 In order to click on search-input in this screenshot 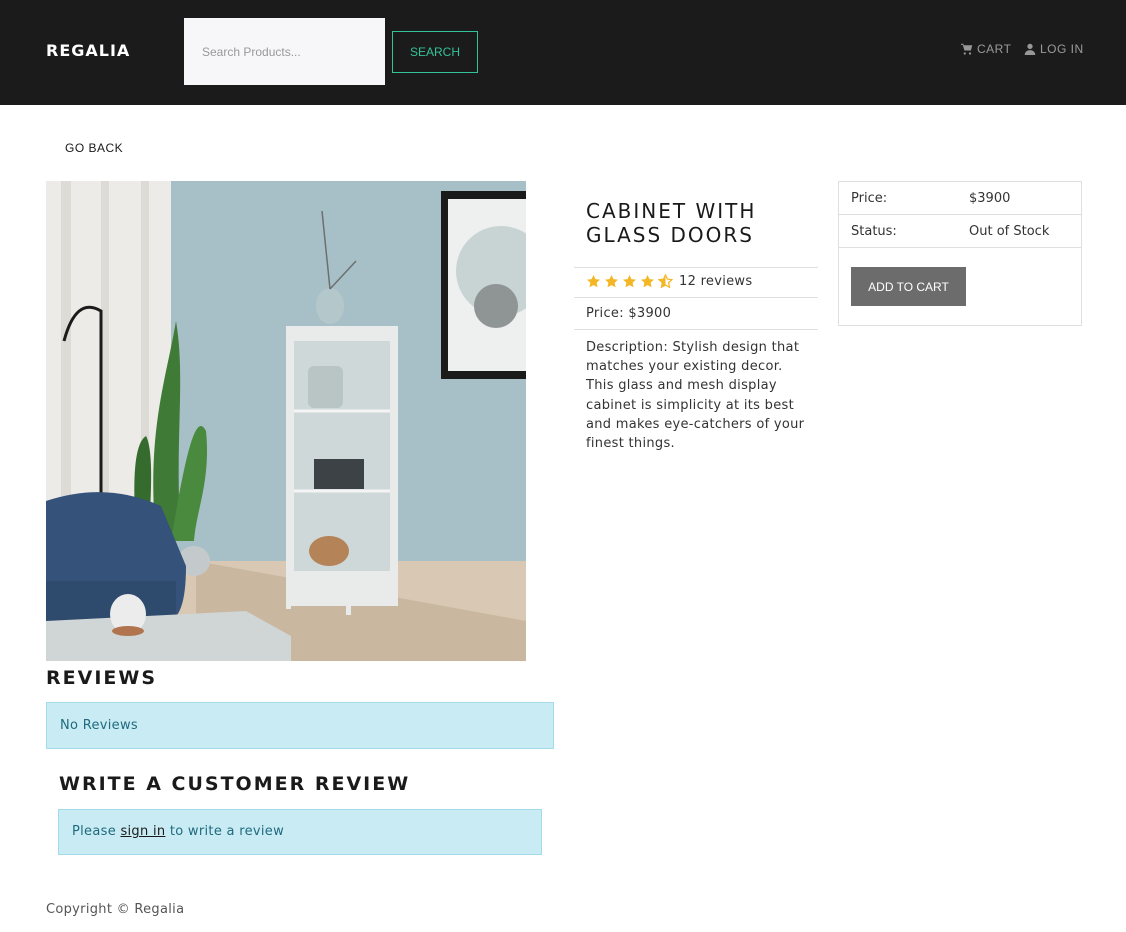, I will do `click(284, 51)`.